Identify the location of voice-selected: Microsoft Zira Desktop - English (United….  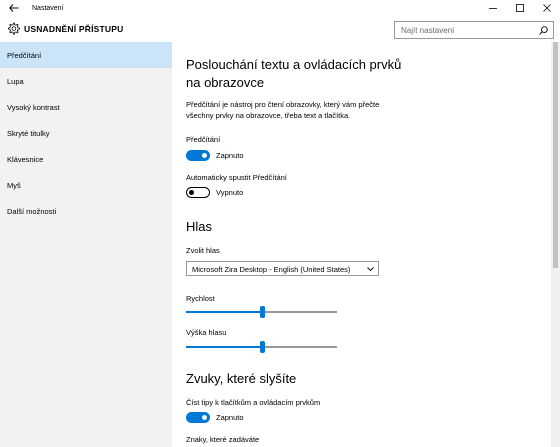
(271, 269).